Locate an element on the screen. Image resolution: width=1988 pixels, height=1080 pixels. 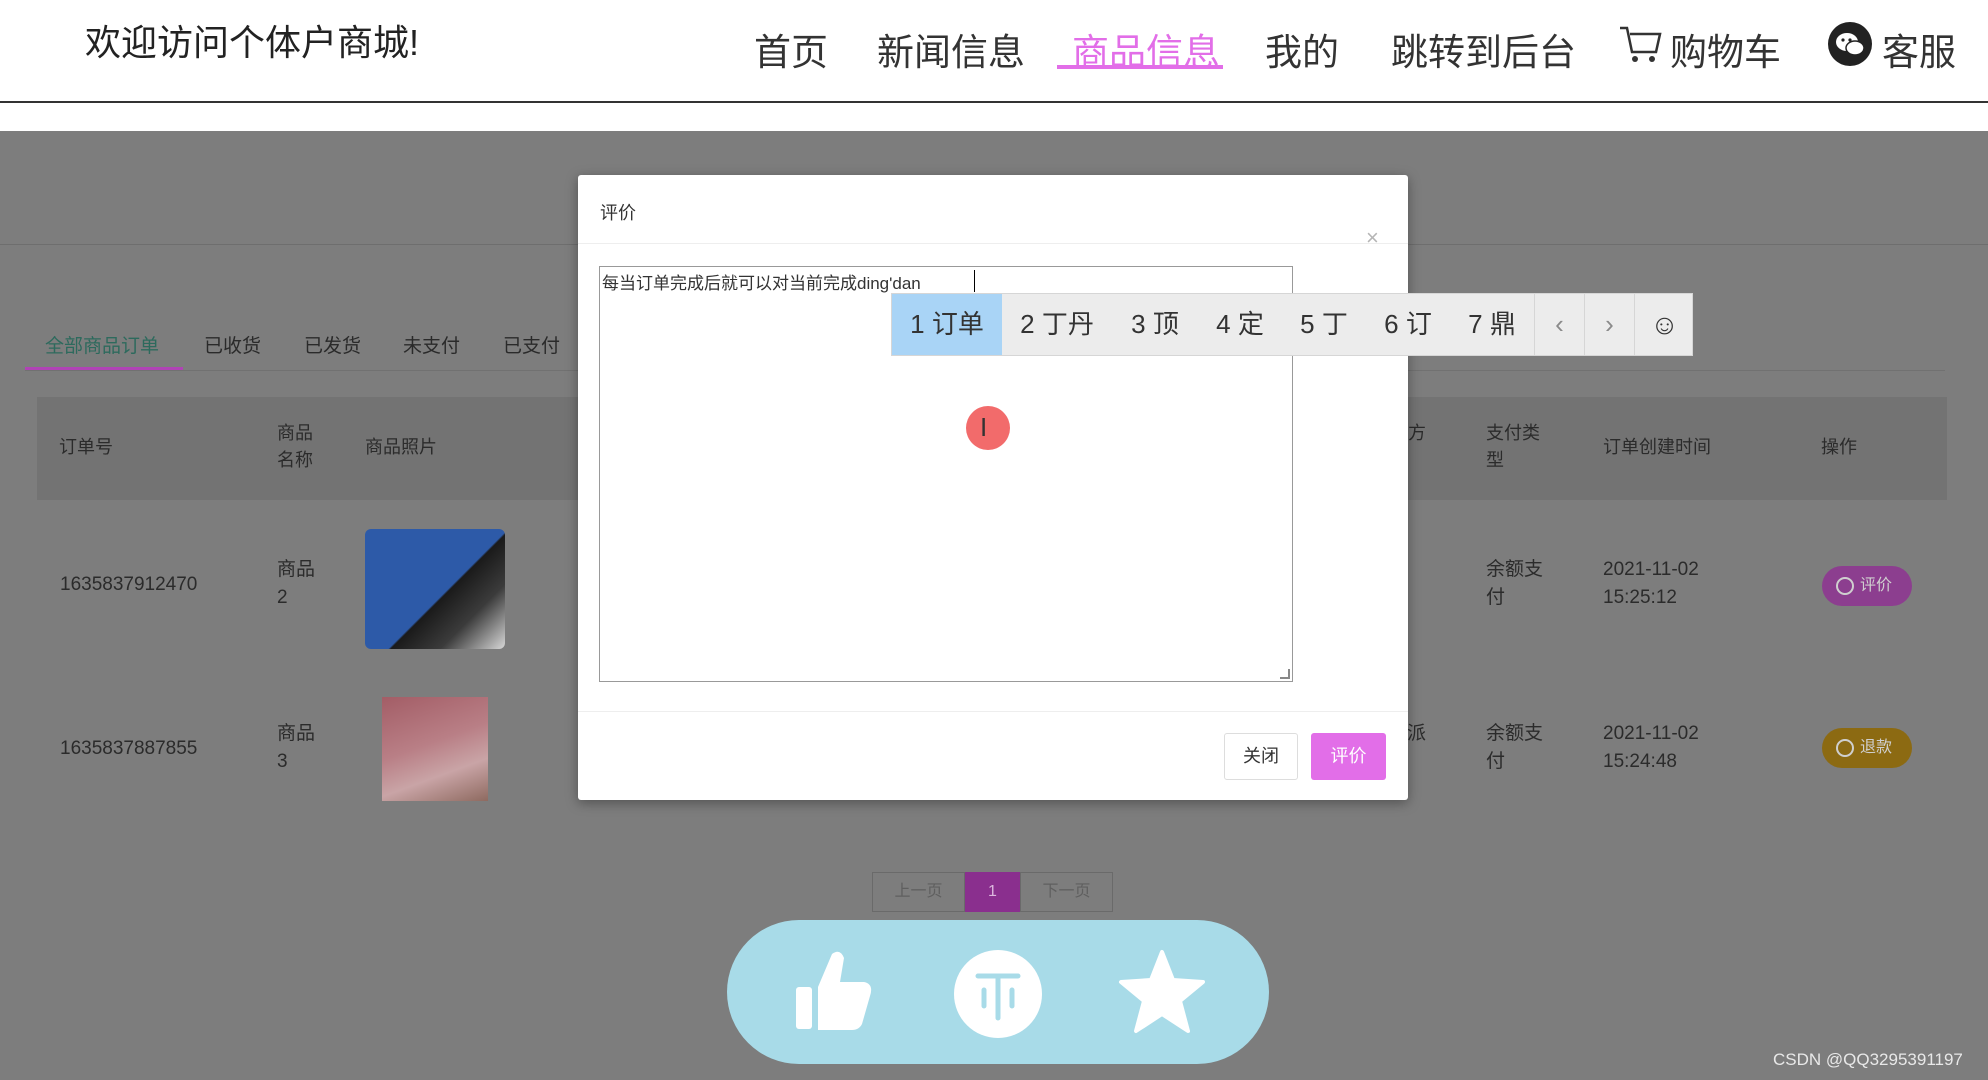
text-caret is located at coordinates (974, 281).